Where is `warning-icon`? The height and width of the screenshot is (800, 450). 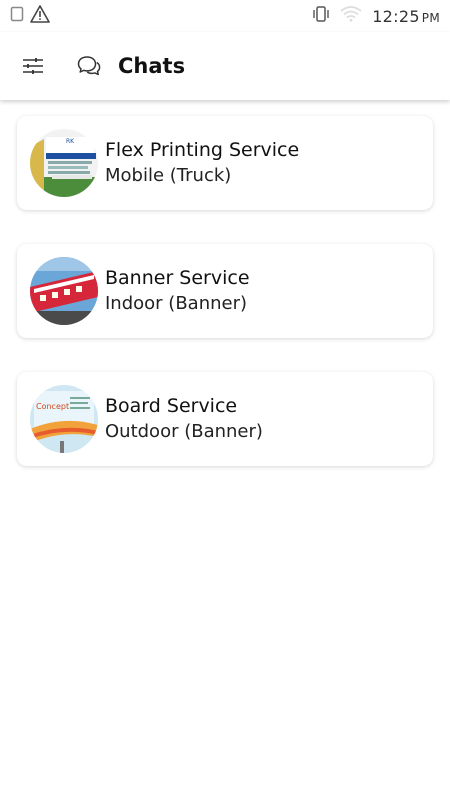 warning-icon is located at coordinates (40, 16).